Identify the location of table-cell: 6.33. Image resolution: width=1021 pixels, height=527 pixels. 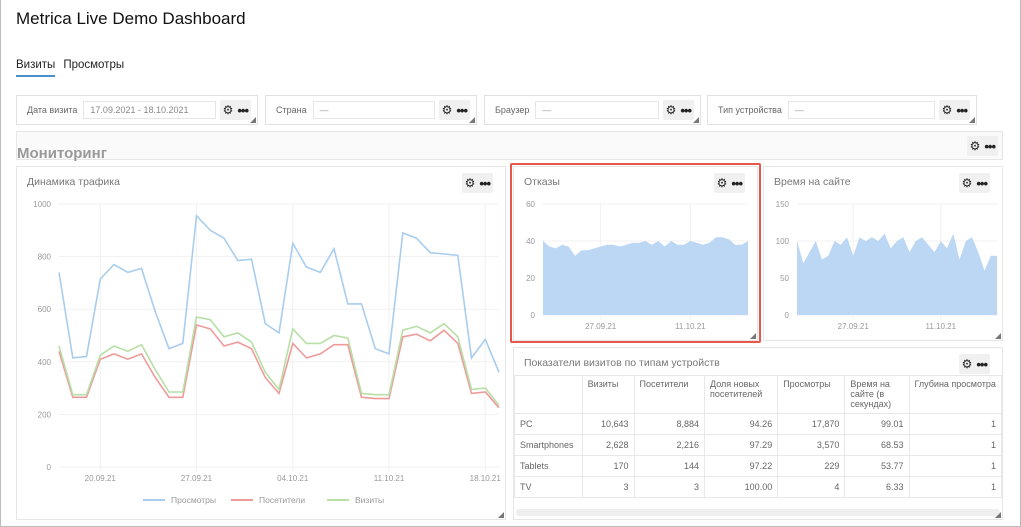
(877, 487).